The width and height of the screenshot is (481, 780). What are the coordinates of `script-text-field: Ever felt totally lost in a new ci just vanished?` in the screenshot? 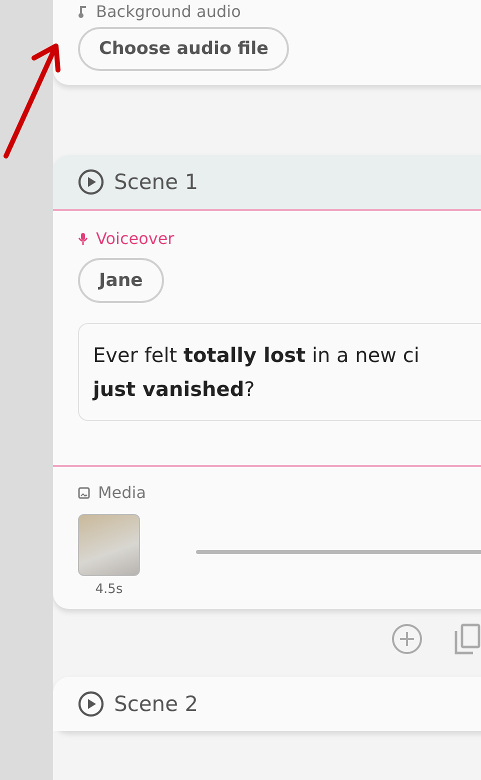 It's located at (279, 372).